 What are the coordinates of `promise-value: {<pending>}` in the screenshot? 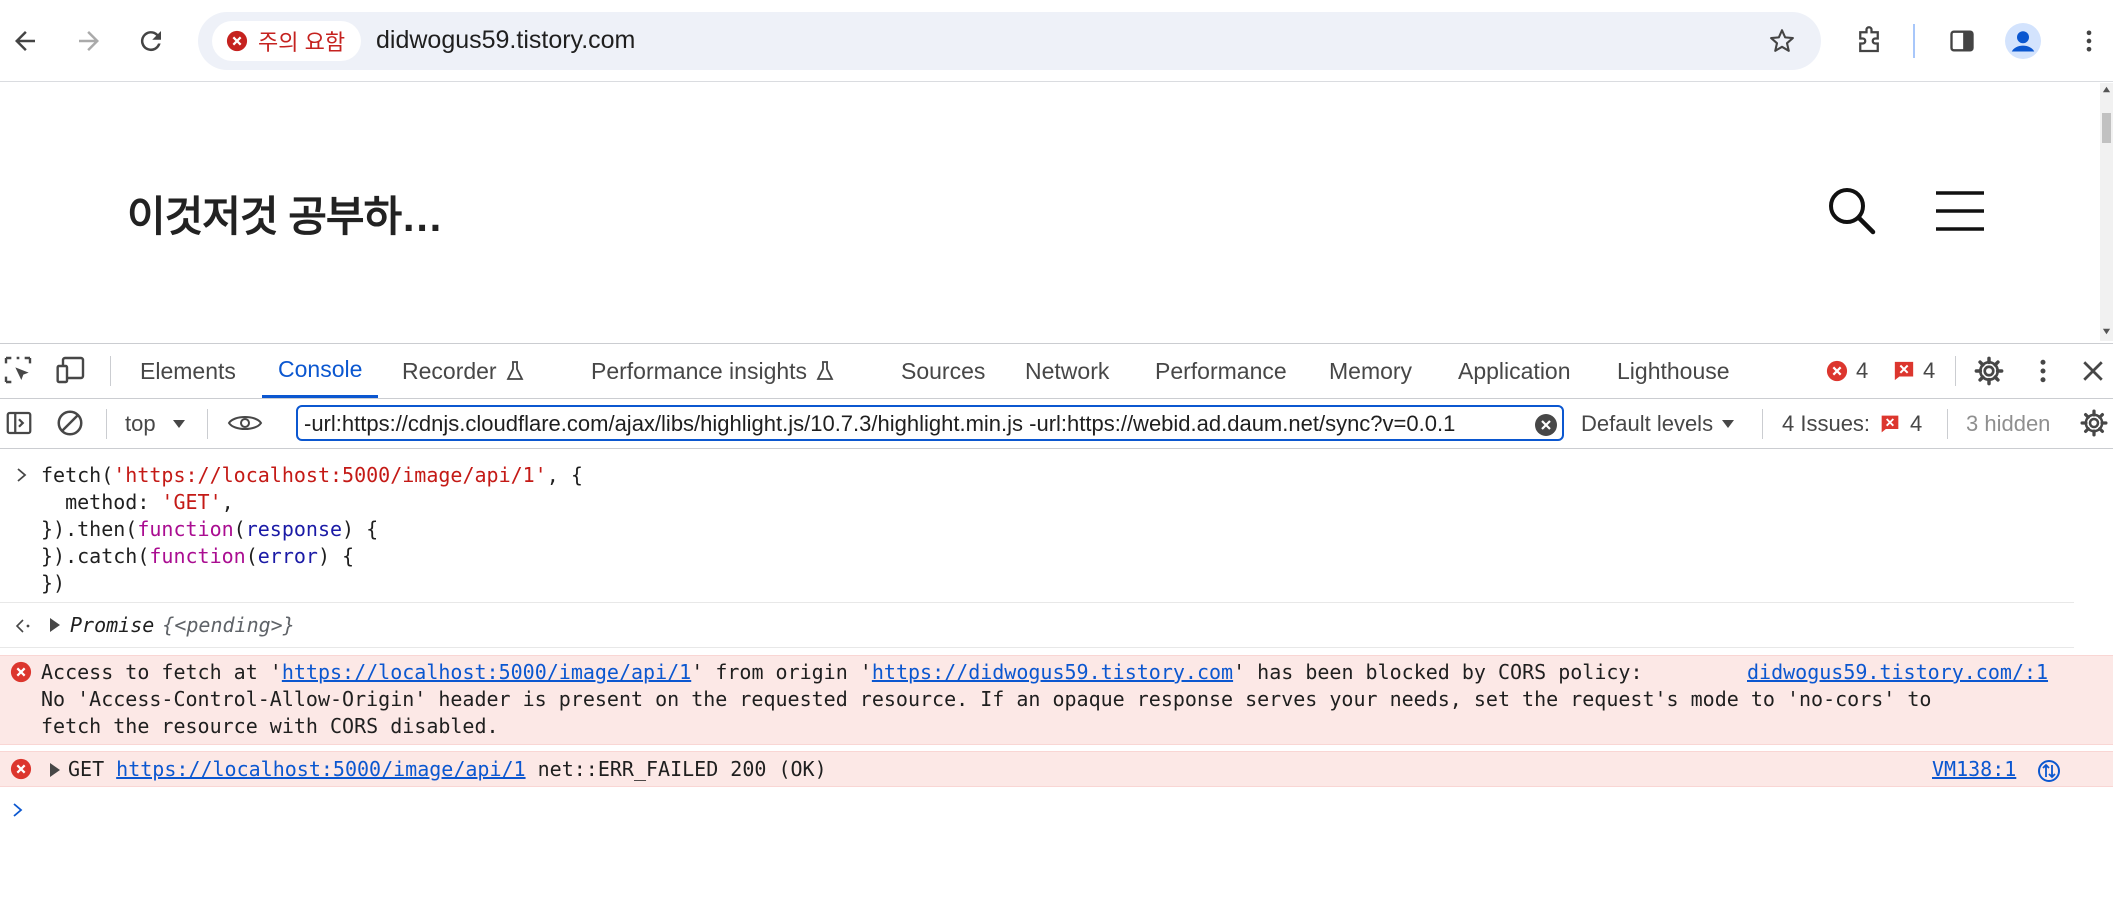 It's located at (228, 625).